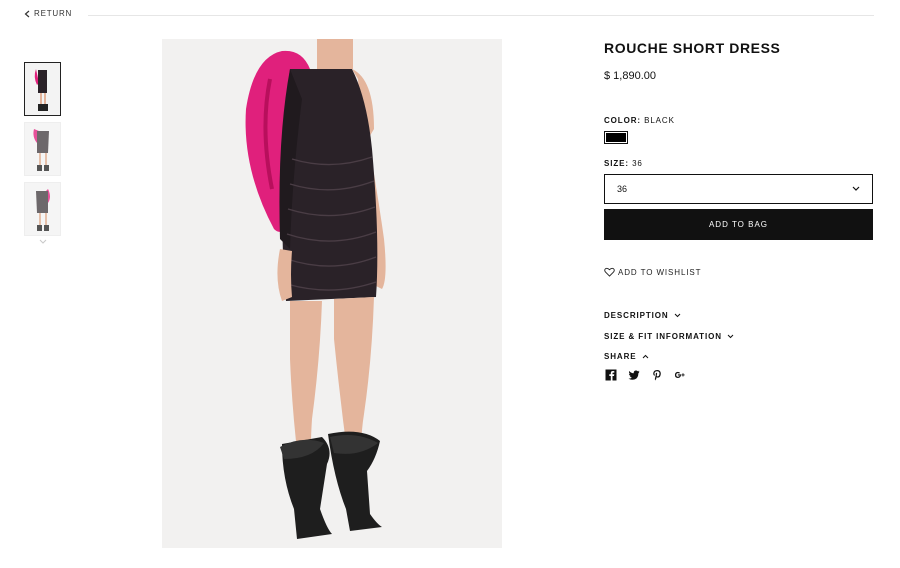 This screenshot has height=568, width=900. What do you see at coordinates (645, 356) in the screenshot?
I see `chevron-up-icon` at bounding box center [645, 356].